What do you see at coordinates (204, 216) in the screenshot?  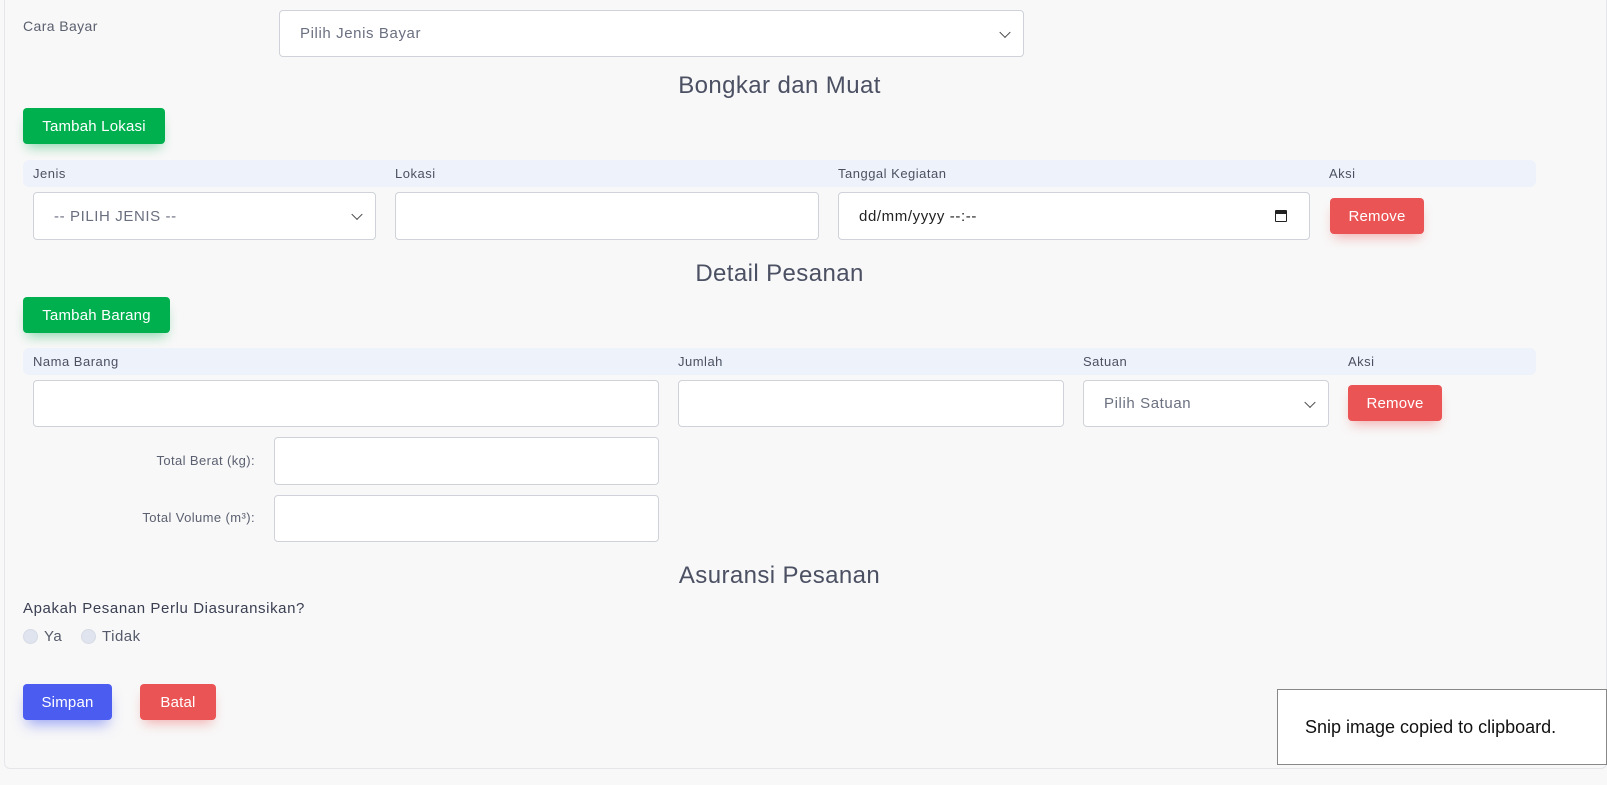 I see `jenis-select: -- PILIH JENIS --` at bounding box center [204, 216].